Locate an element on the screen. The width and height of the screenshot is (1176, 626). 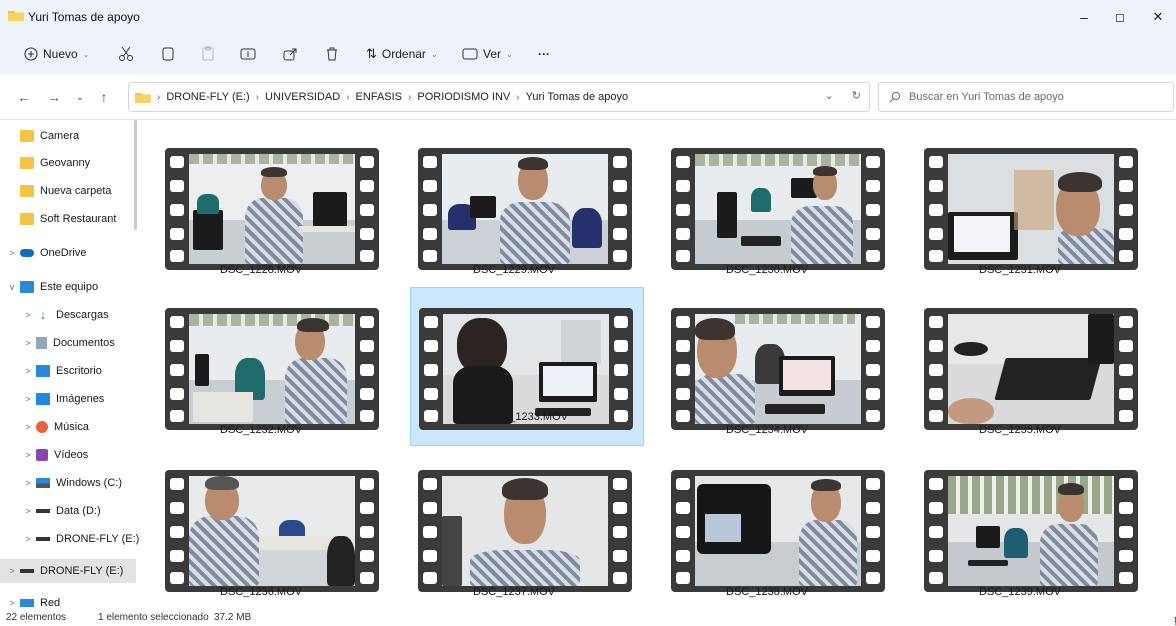
file-tile-dsc-1236: DSC_1236.MOV is located at coordinates (262, 541).